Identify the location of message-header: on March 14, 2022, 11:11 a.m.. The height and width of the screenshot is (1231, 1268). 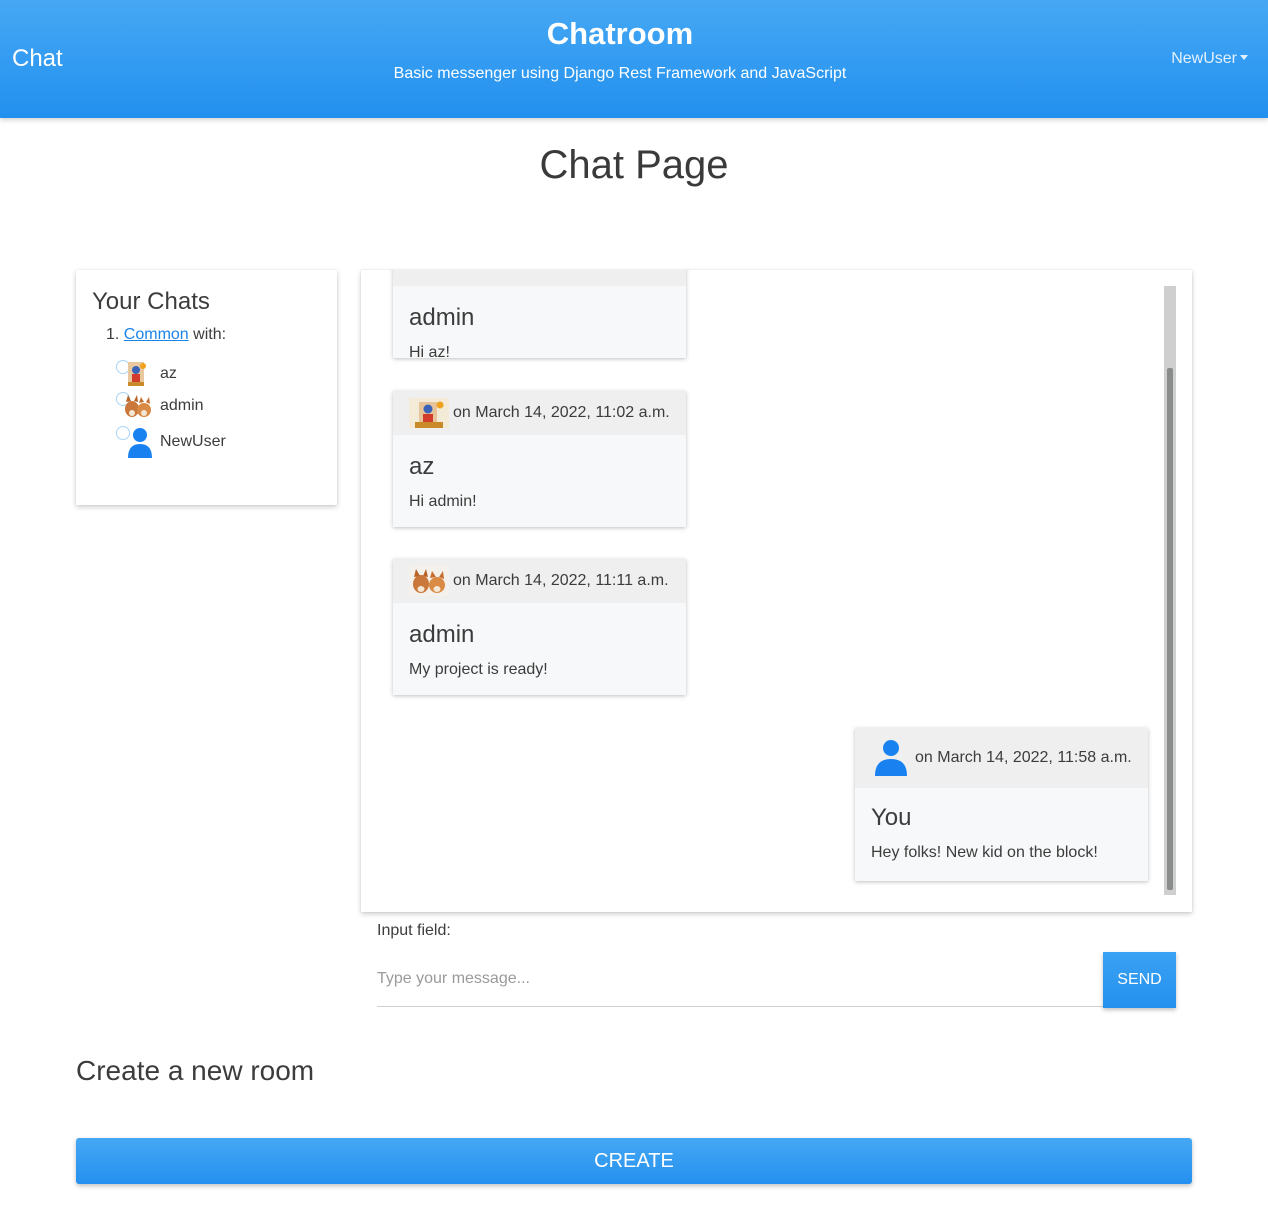
(539, 581).